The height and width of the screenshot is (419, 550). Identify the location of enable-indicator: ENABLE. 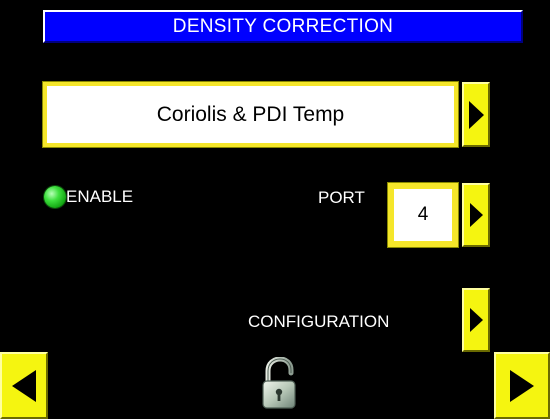
(88, 197).